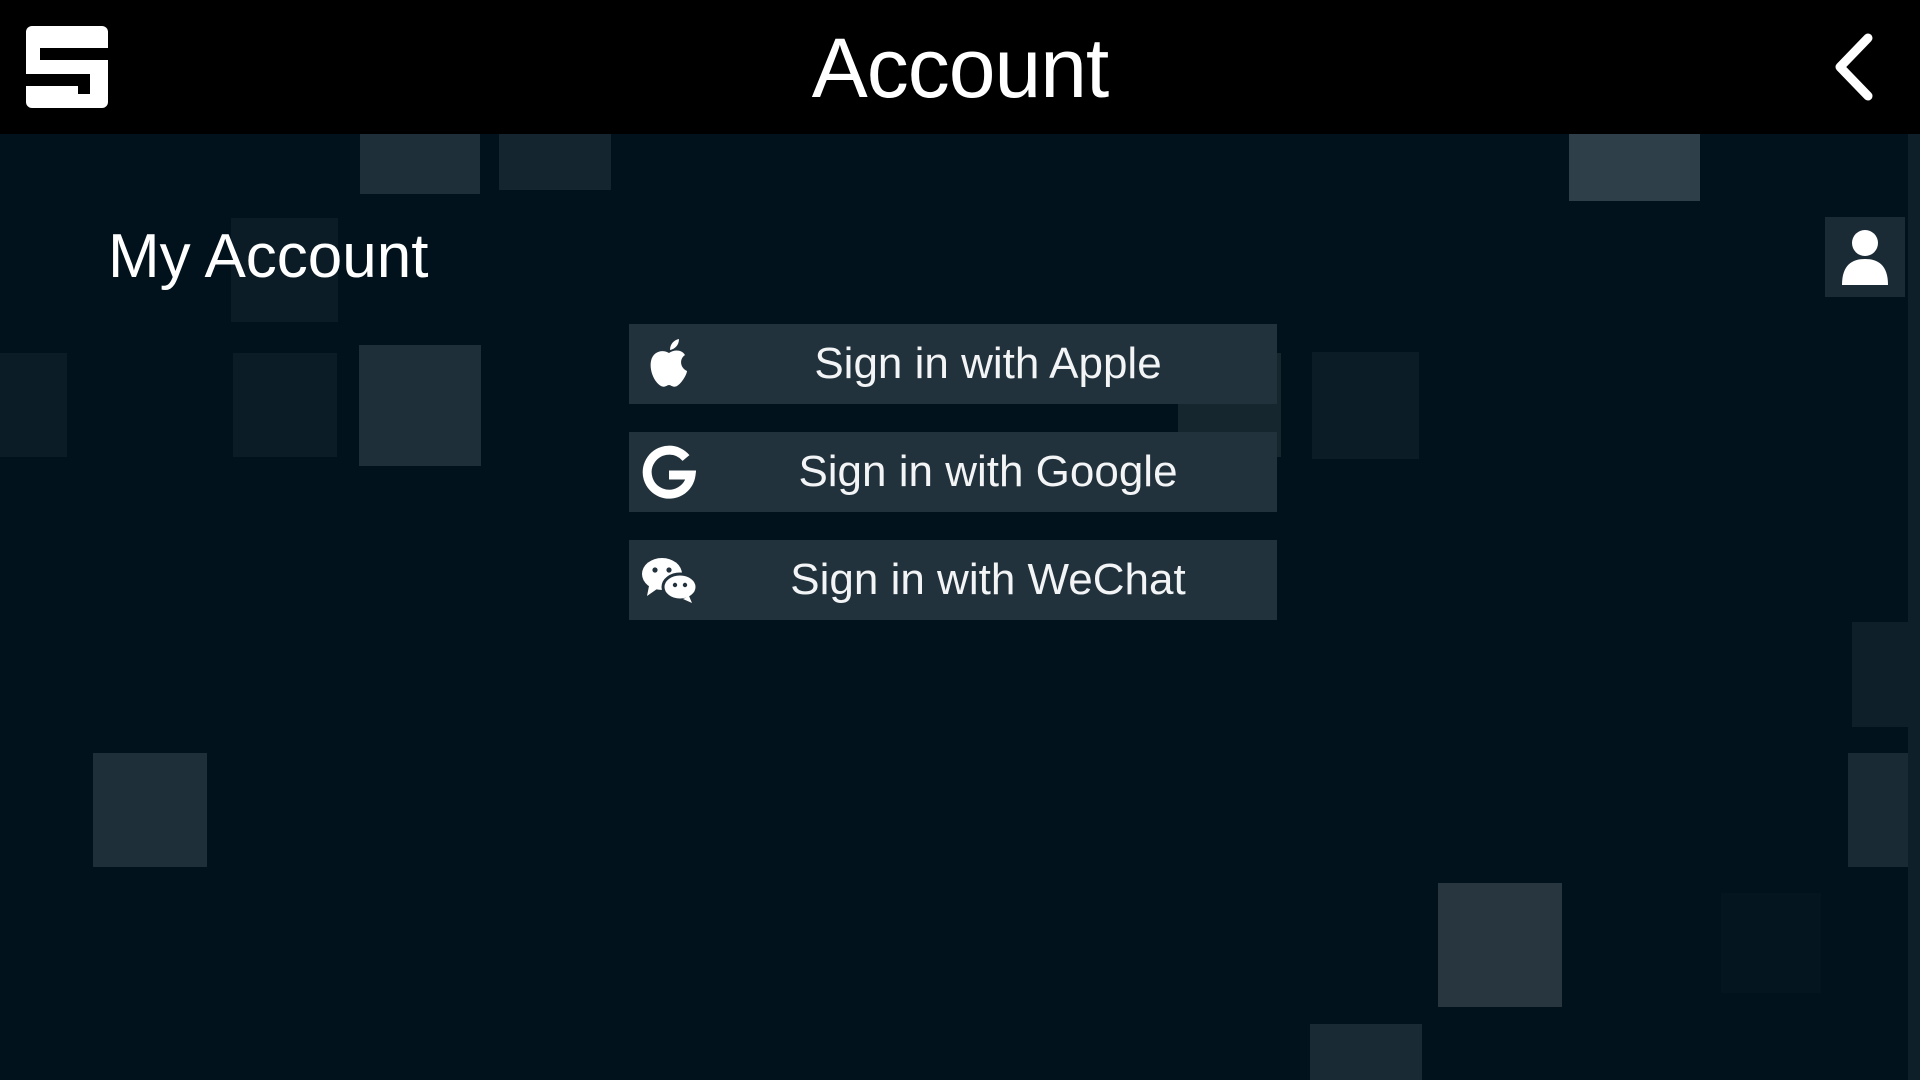  I want to click on sign-in-apple-button: Sign in with Apple, so click(953, 364).